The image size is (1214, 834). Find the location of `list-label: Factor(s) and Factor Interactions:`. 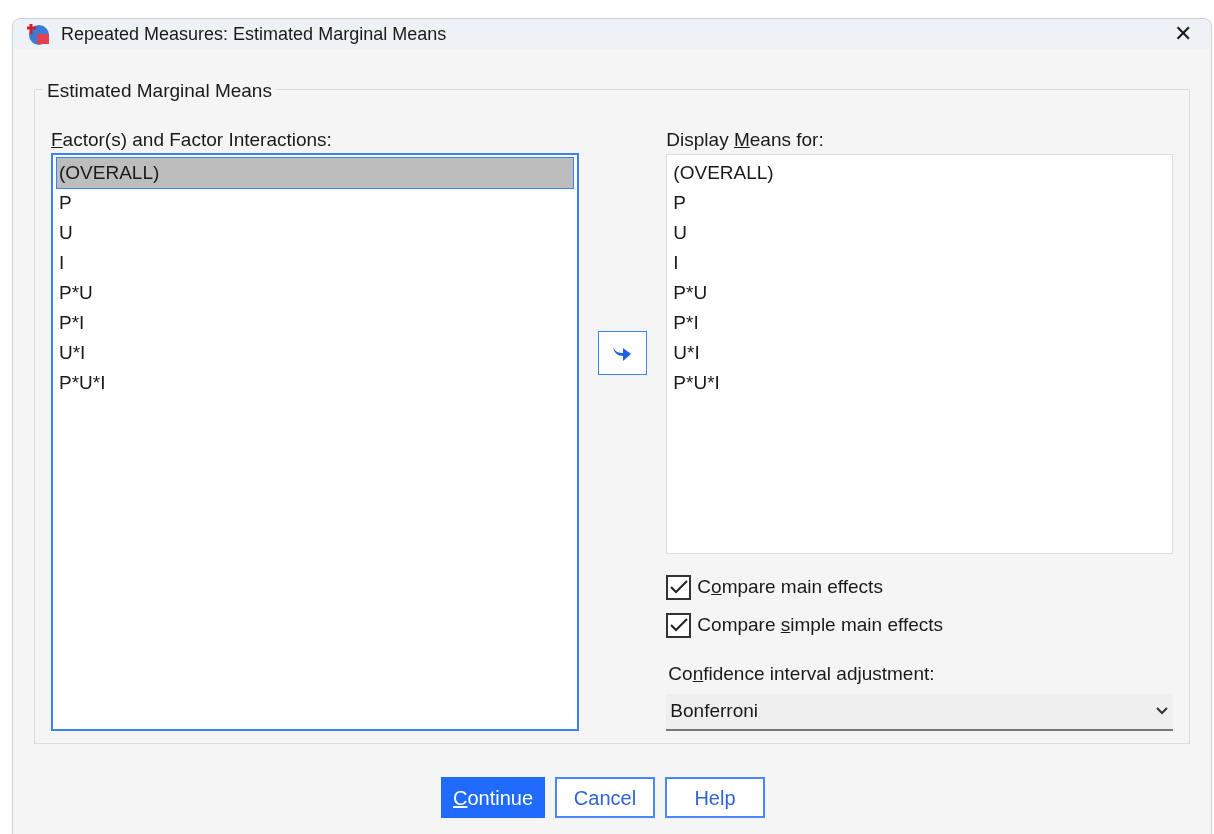

list-label: Factor(s) and Factor Interactions: is located at coordinates (192, 140).